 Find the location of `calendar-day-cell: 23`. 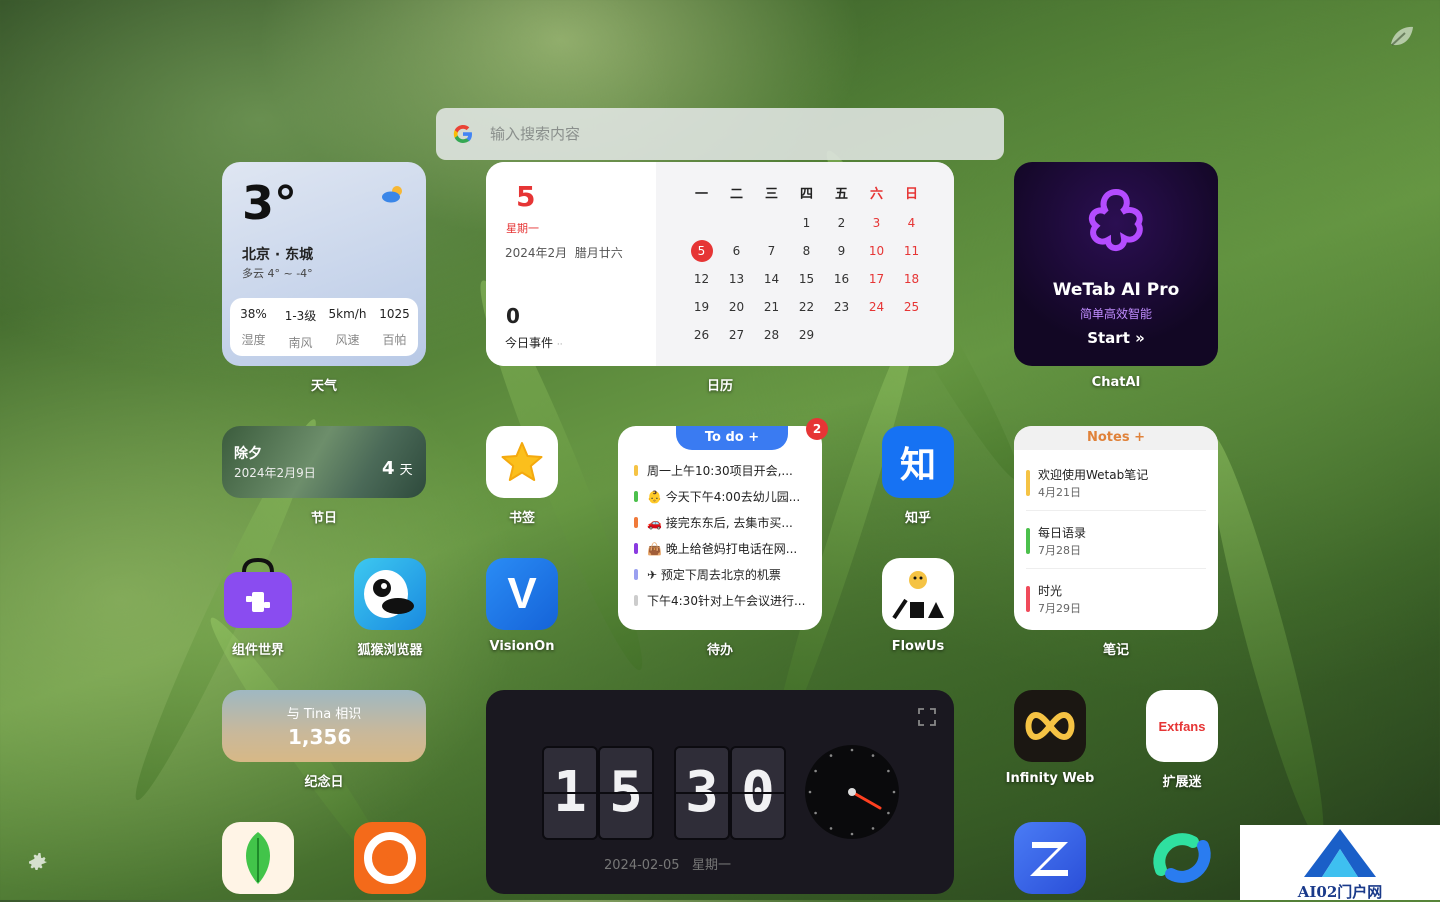

calendar-day-cell: 23 is located at coordinates (841, 310).